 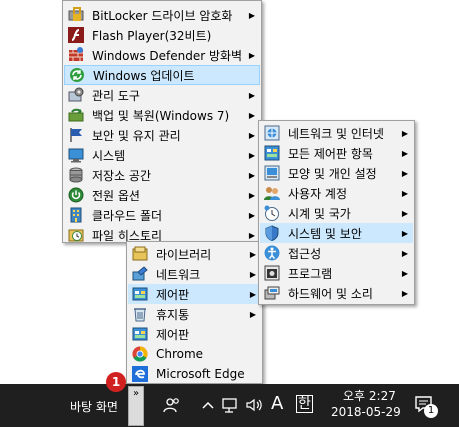 What do you see at coordinates (162, 95) in the screenshot?
I see `menu-item-admin-tools: 관리 도구 ▶` at bounding box center [162, 95].